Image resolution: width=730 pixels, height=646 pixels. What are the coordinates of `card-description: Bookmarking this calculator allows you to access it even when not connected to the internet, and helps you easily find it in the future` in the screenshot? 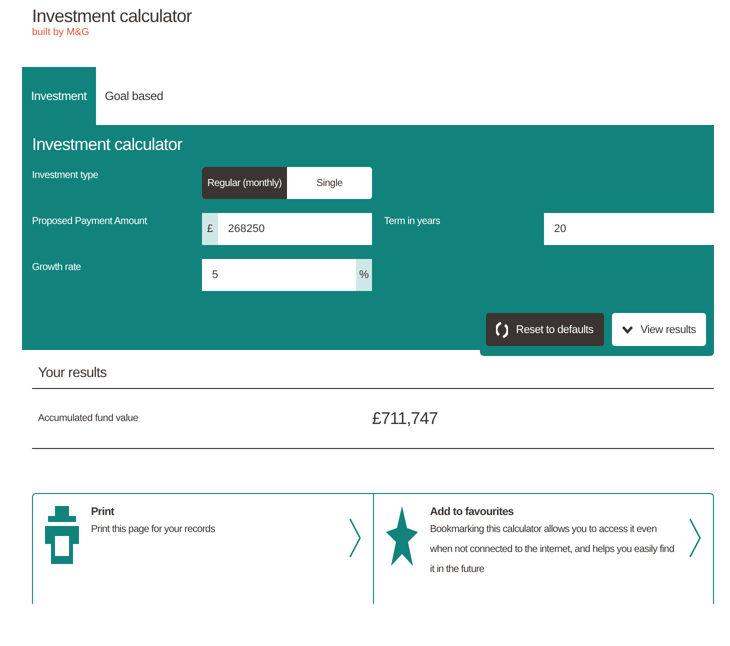 It's located at (553, 550).